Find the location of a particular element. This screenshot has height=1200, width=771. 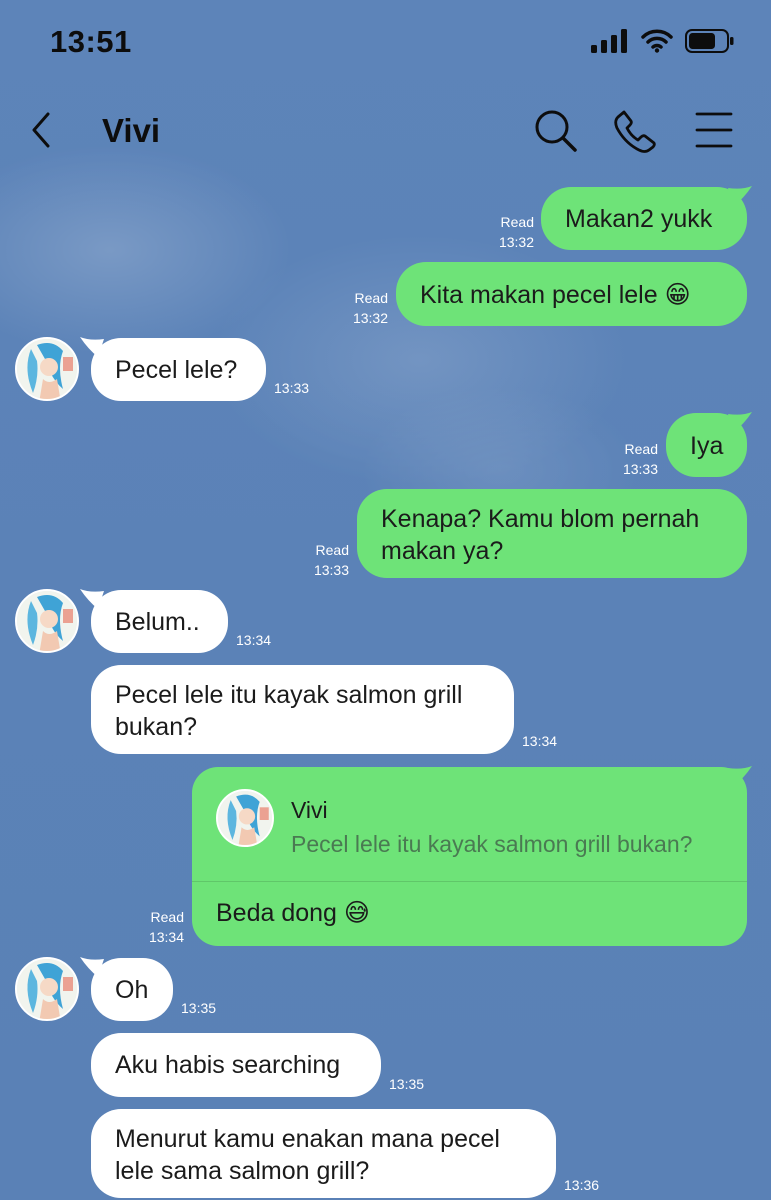

chat-title: Vivi is located at coordinates (131, 131).